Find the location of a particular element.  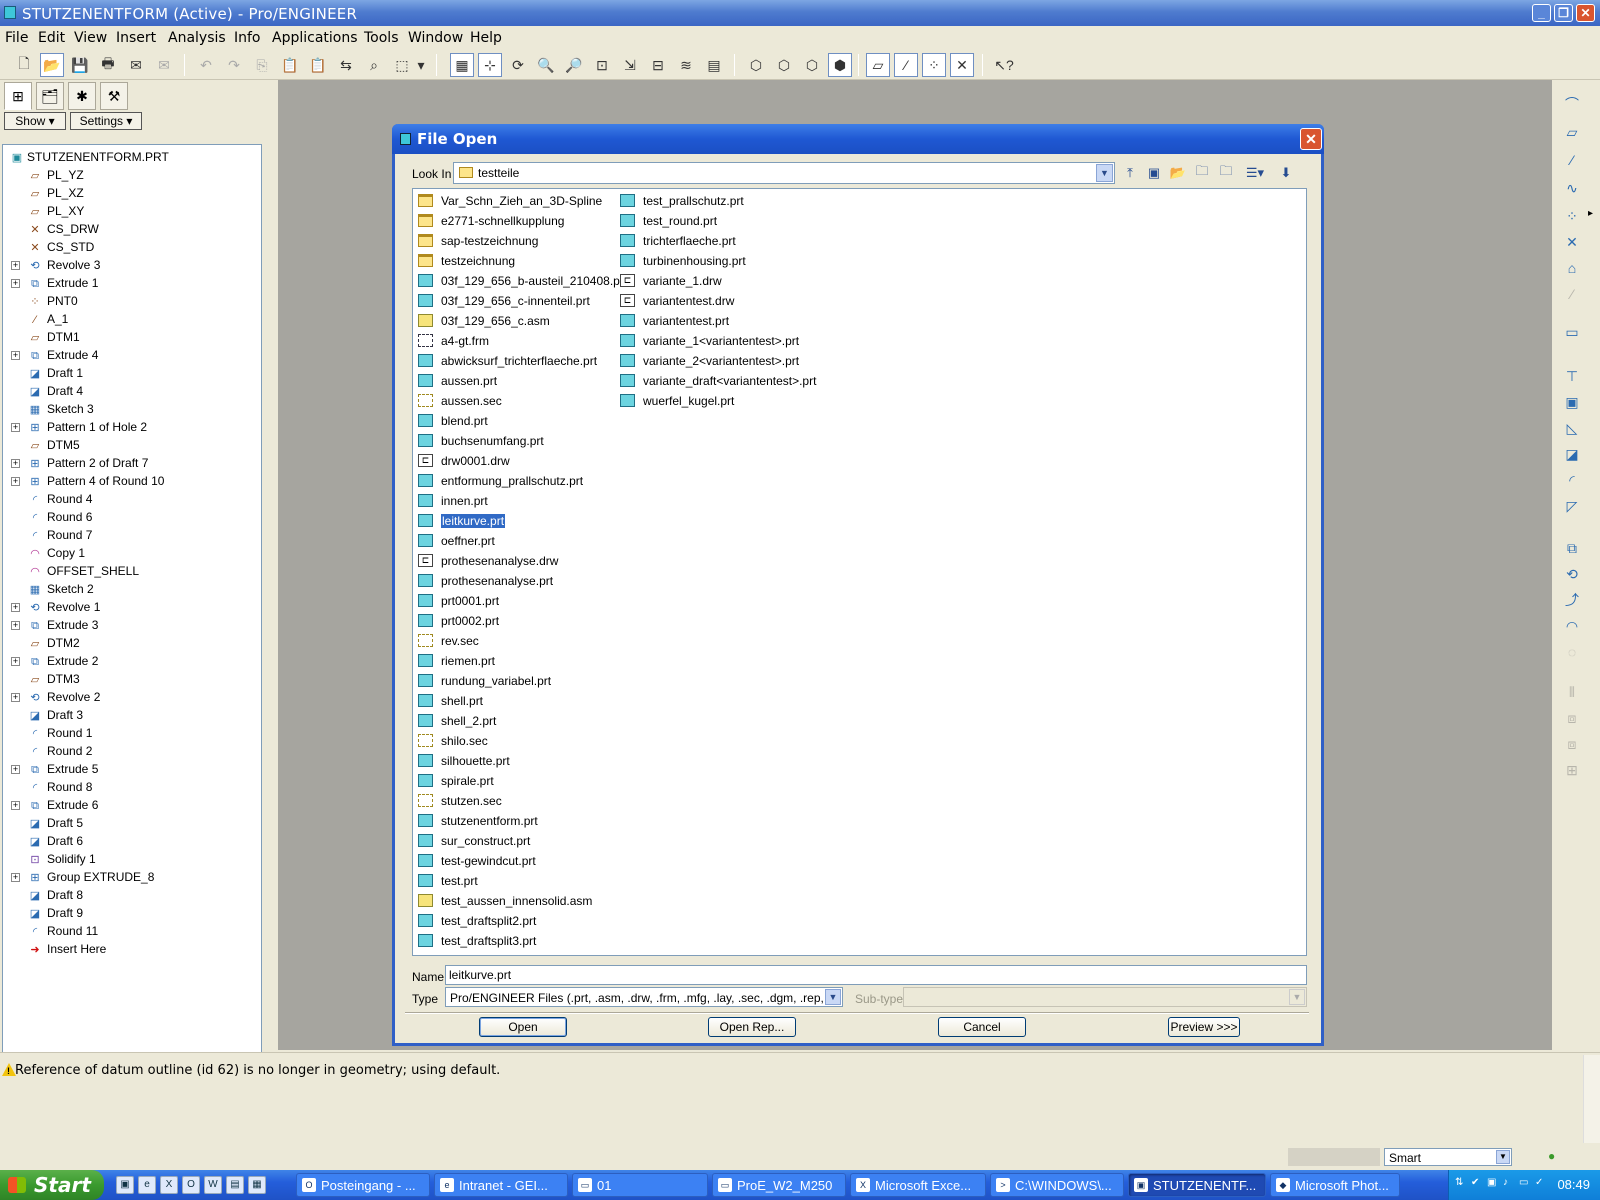

tree-item: ◜ Round 8 is located at coordinates (132, 788).